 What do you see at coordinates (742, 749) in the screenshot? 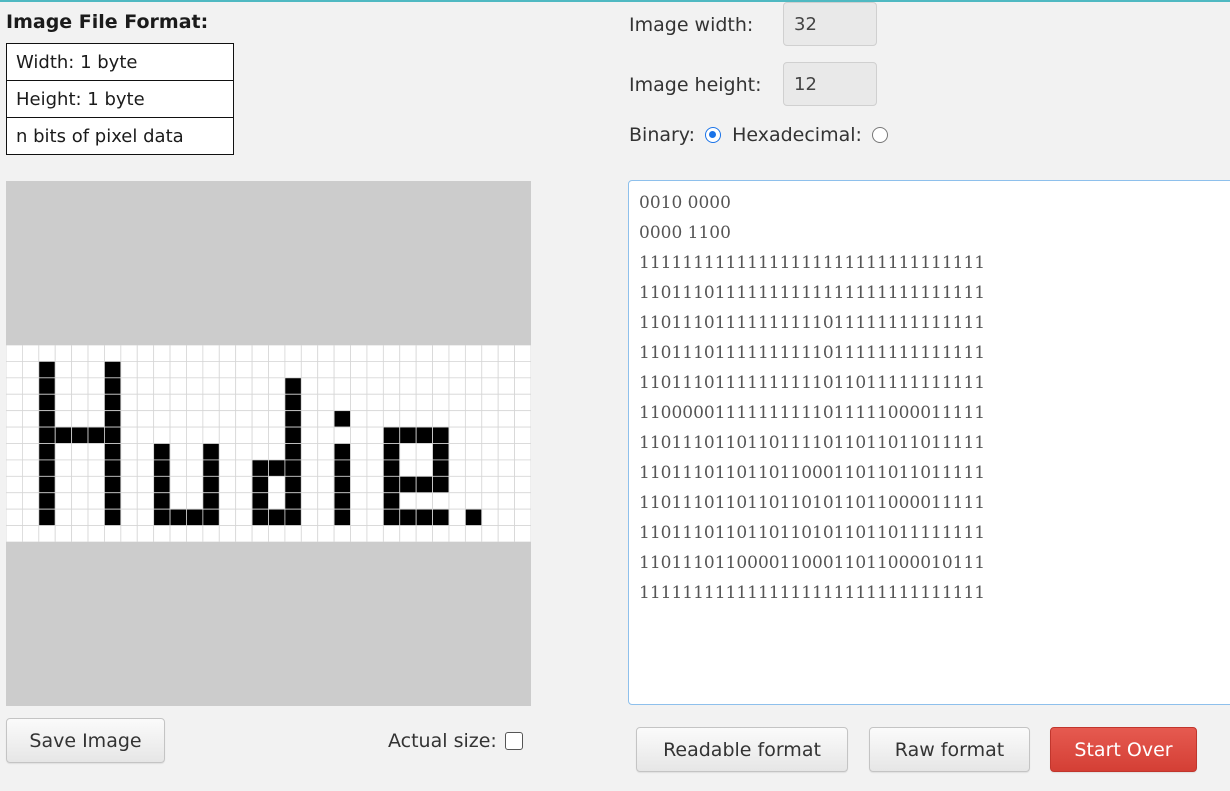
I see `readable-format-button: Readable format` at bounding box center [742, 749].